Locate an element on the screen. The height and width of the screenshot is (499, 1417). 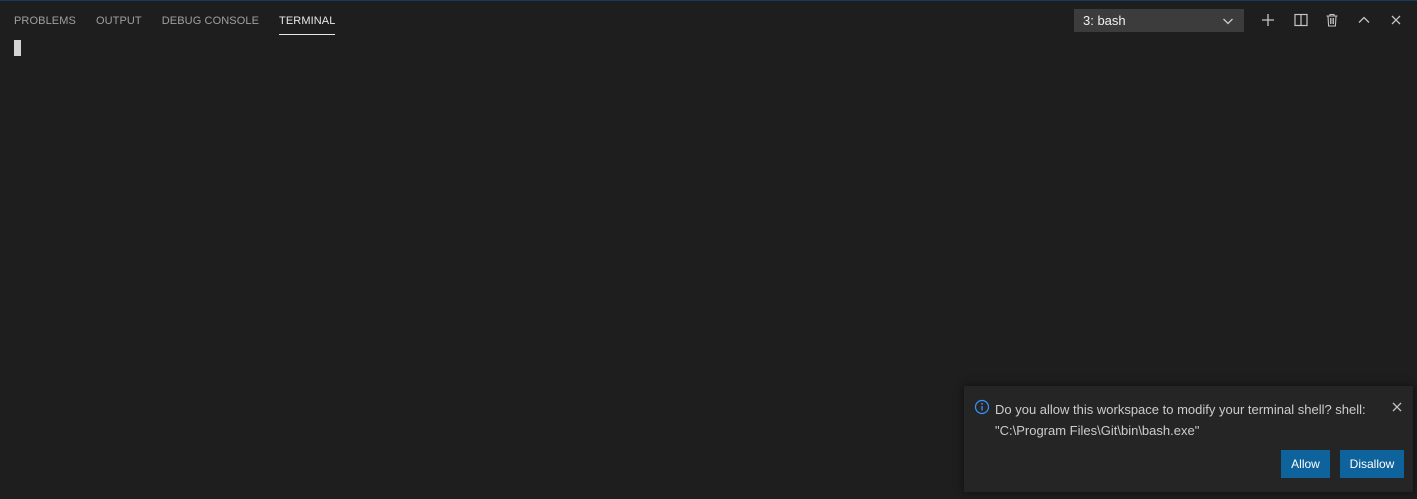
notification-close-icon is located at coordinates (1397, 407).